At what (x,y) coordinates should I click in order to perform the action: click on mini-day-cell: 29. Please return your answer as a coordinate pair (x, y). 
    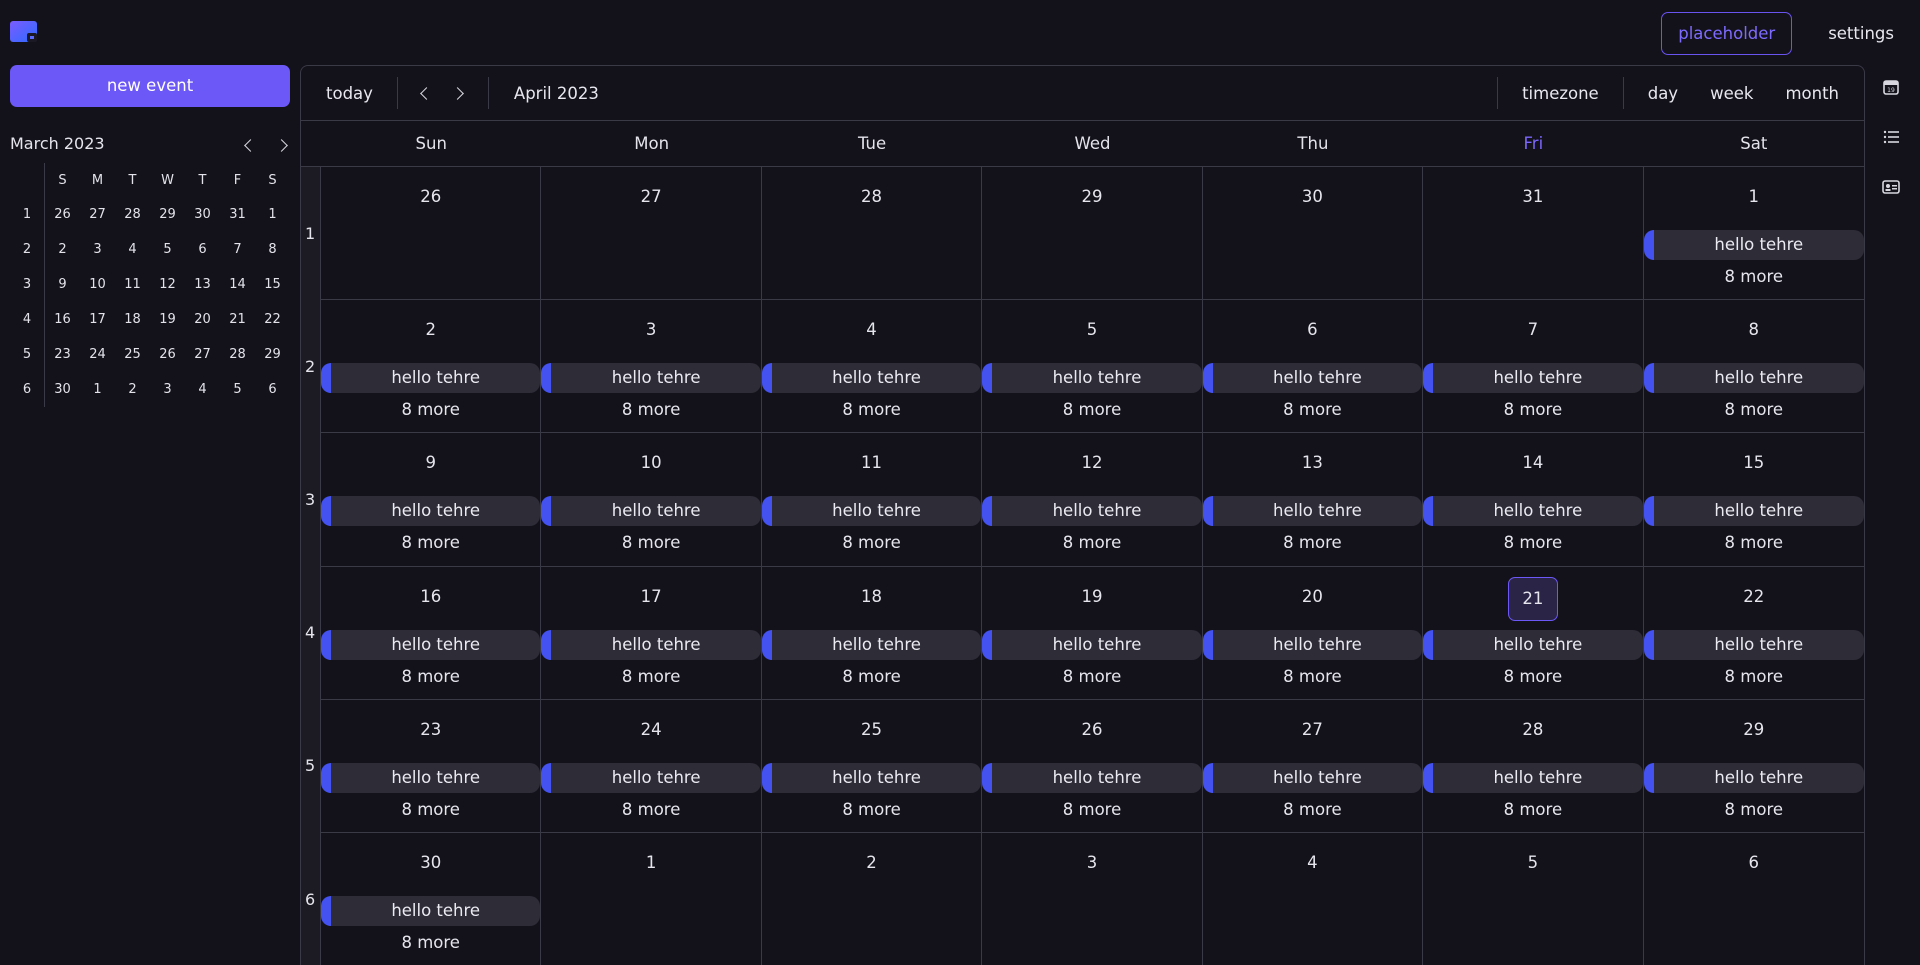
    Looking at the image, I should click on (272, 354).